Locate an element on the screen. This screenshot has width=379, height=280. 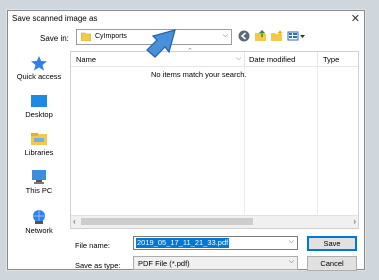
current-folder-name: CyImports is located at coordinates (111, 36).